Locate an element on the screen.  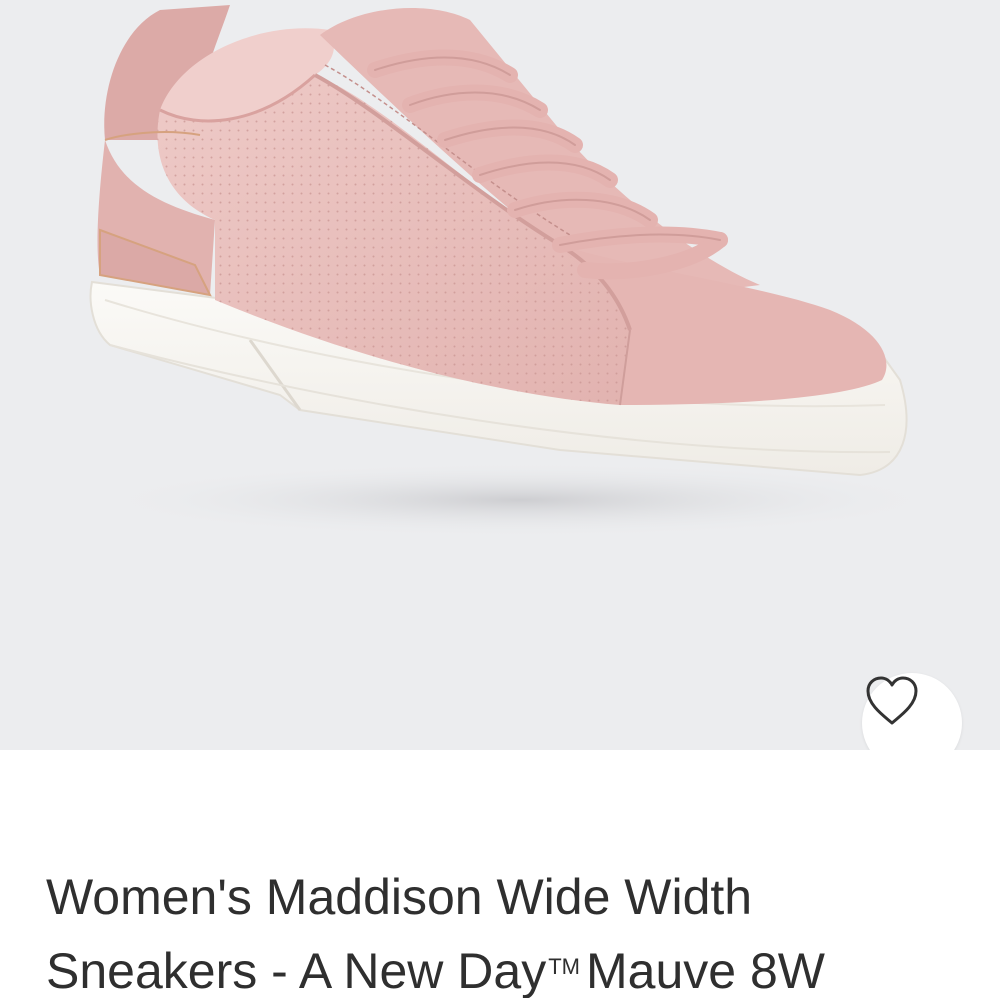
product-title-line-2: Sneakers - A New DayTM Mauve 8W is located at coordinates (511, 965).